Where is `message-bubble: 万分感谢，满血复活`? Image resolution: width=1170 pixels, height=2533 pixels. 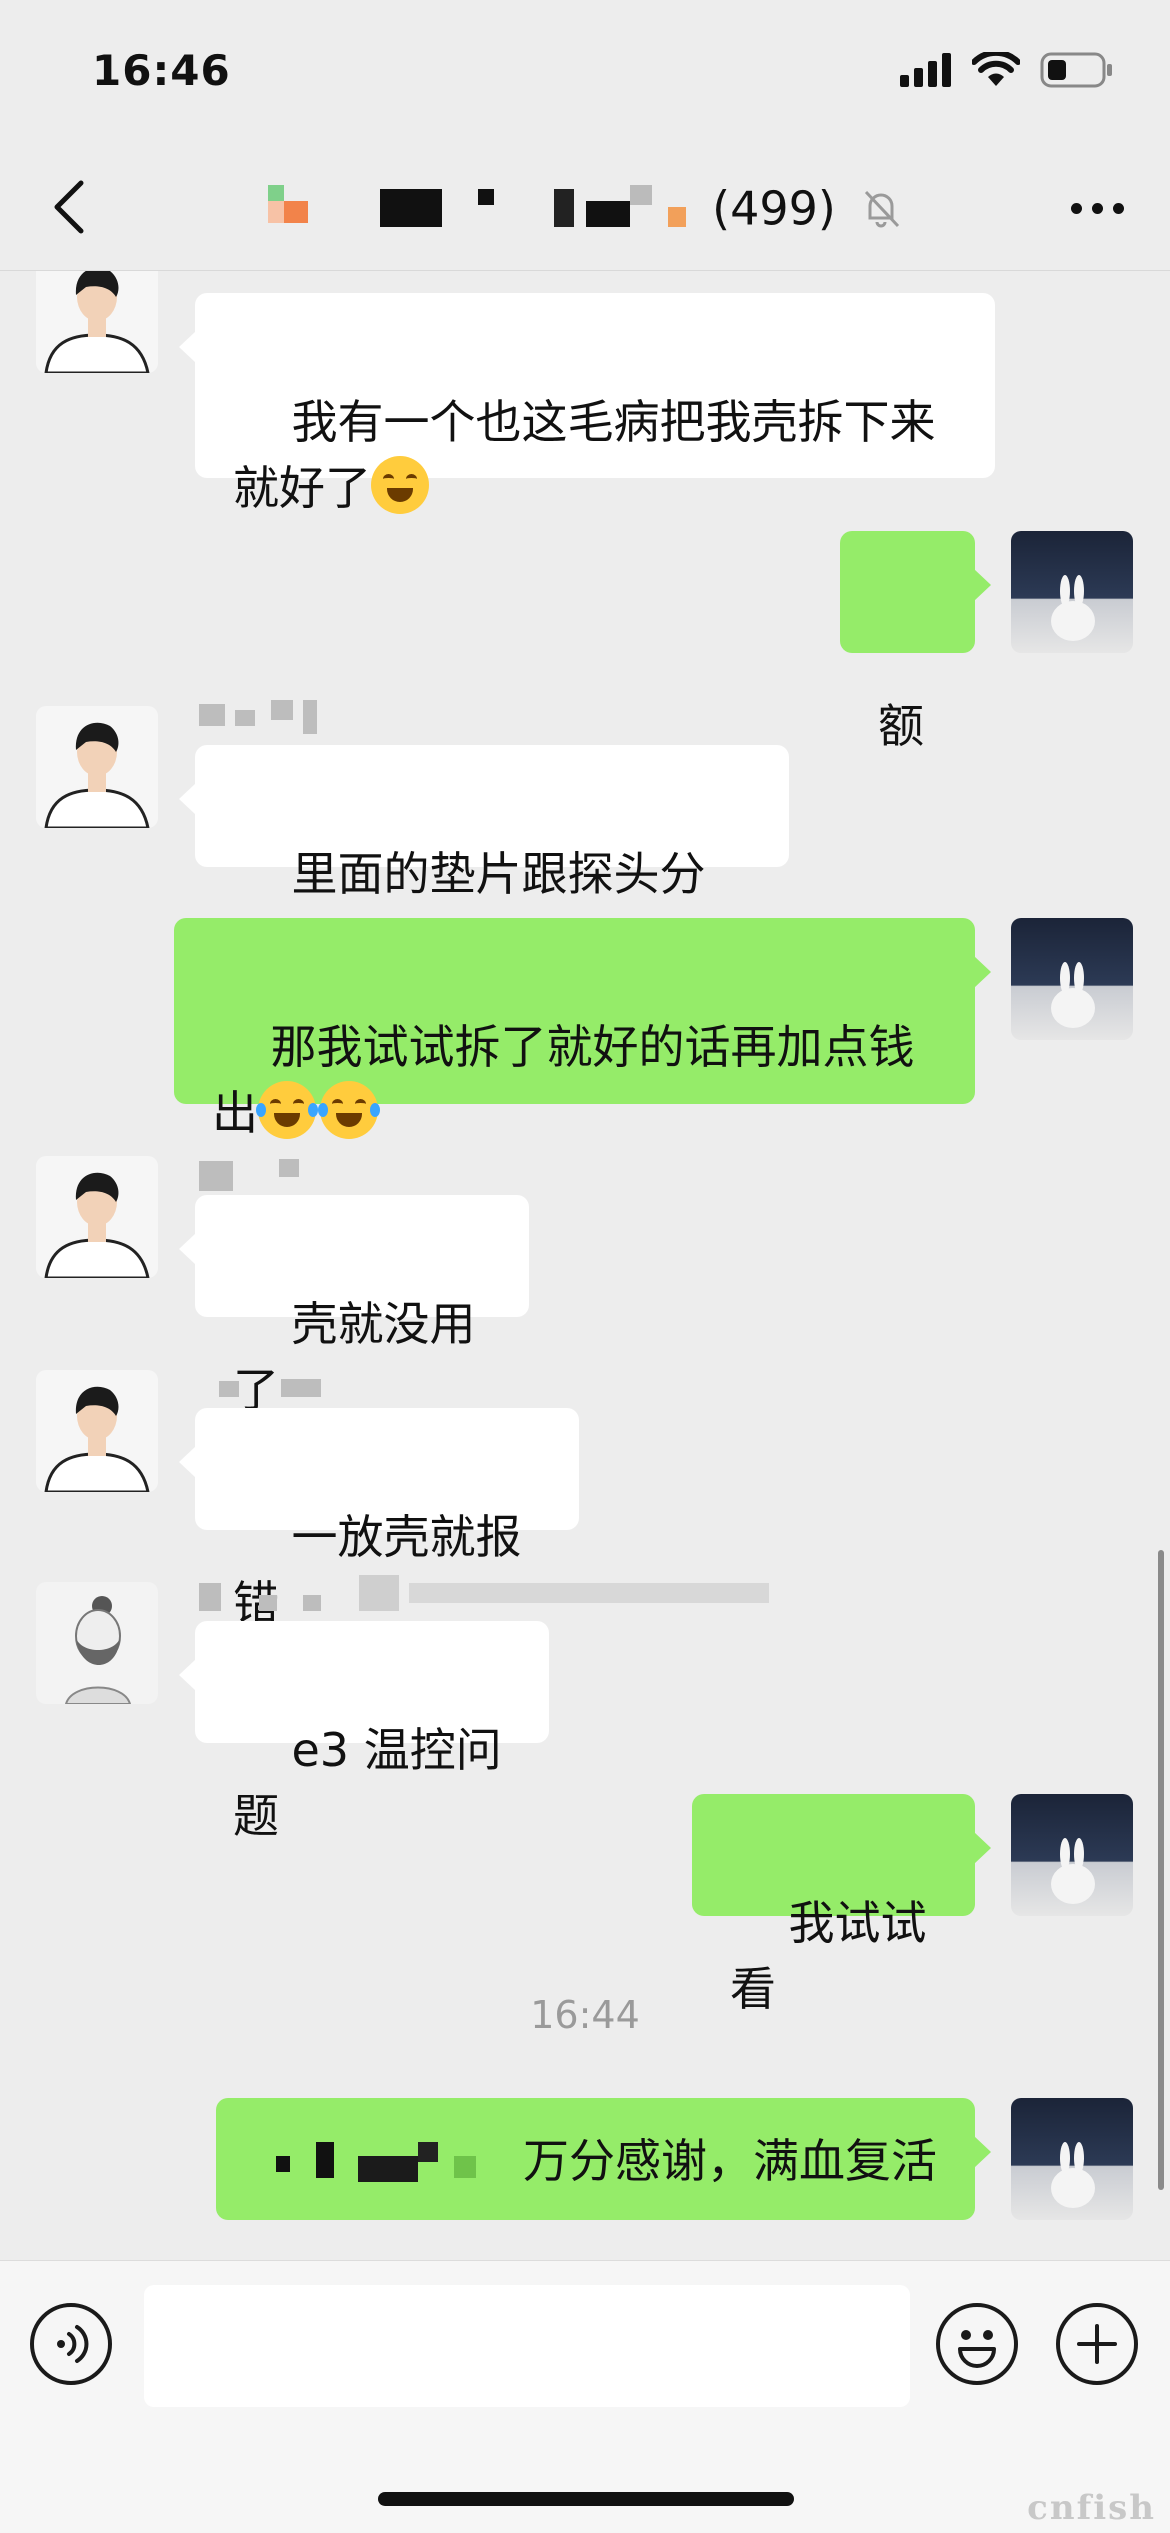 message-bubble: 万分感谢，满血复活 is located at coordinates (603, 2159).